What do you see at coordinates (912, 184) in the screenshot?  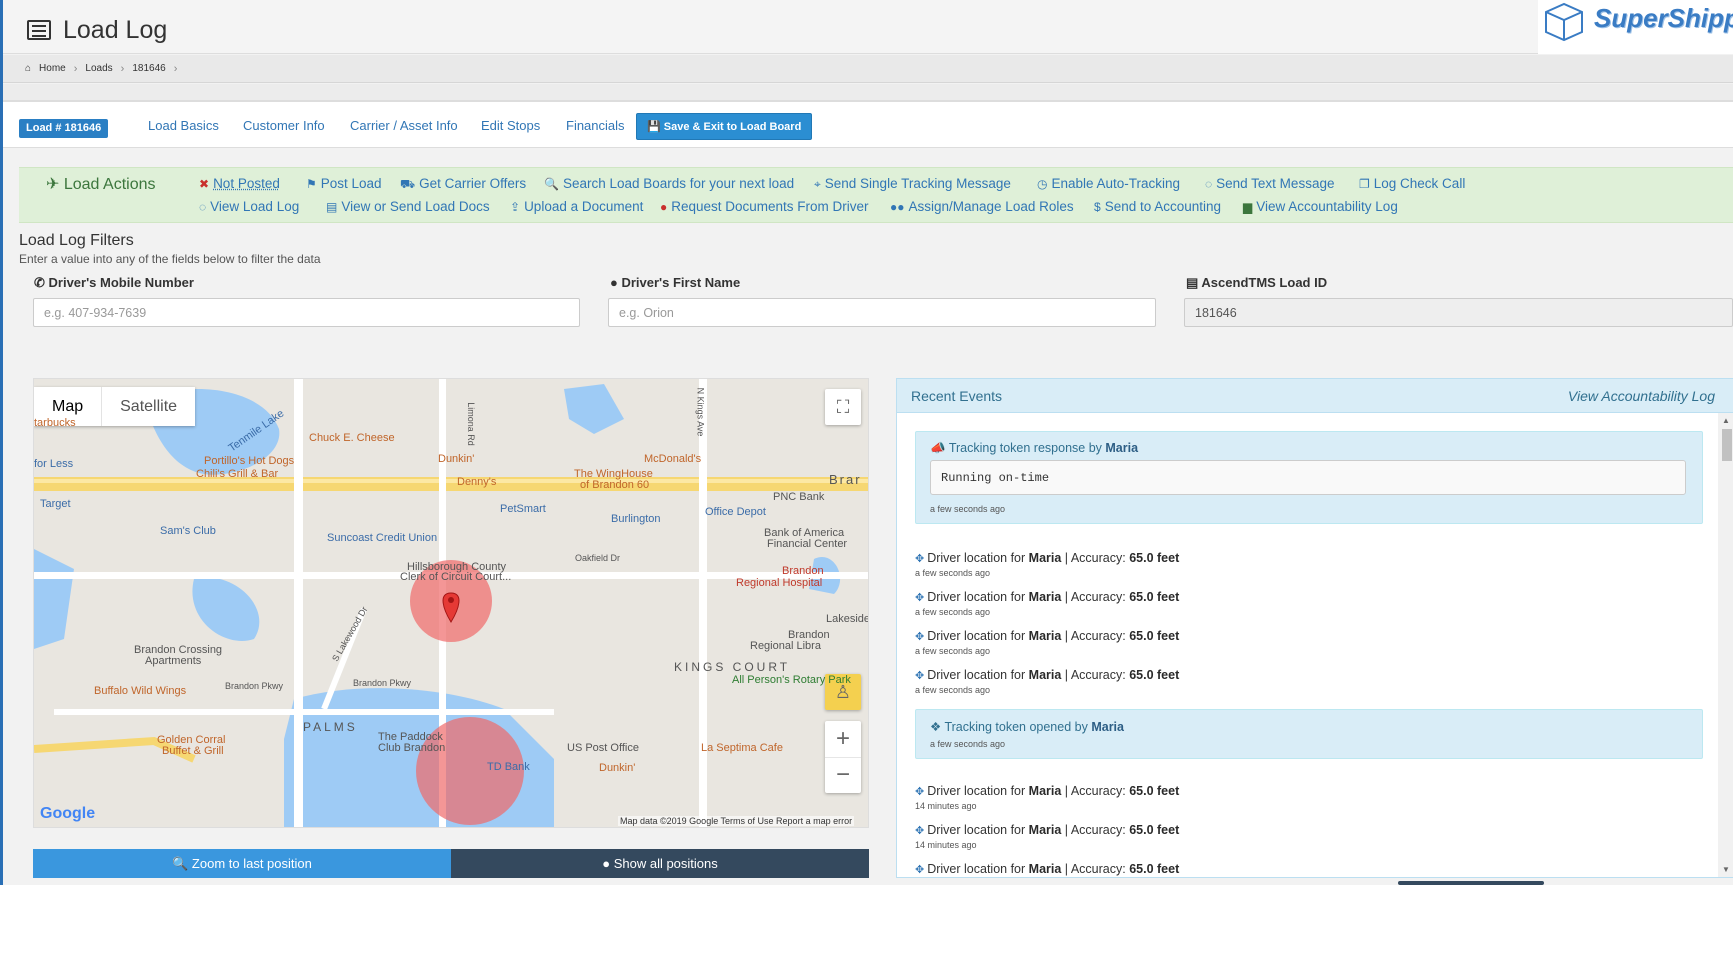 I see `action-send-tracking-message: ⌖ Send Single Tracking Message` at bounding box center [912, 184].